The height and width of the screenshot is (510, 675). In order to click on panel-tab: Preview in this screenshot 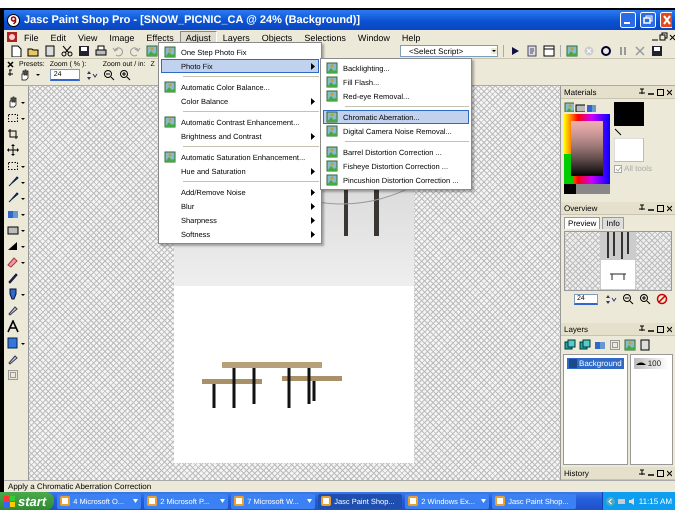, I will do `click(582, 223)`.